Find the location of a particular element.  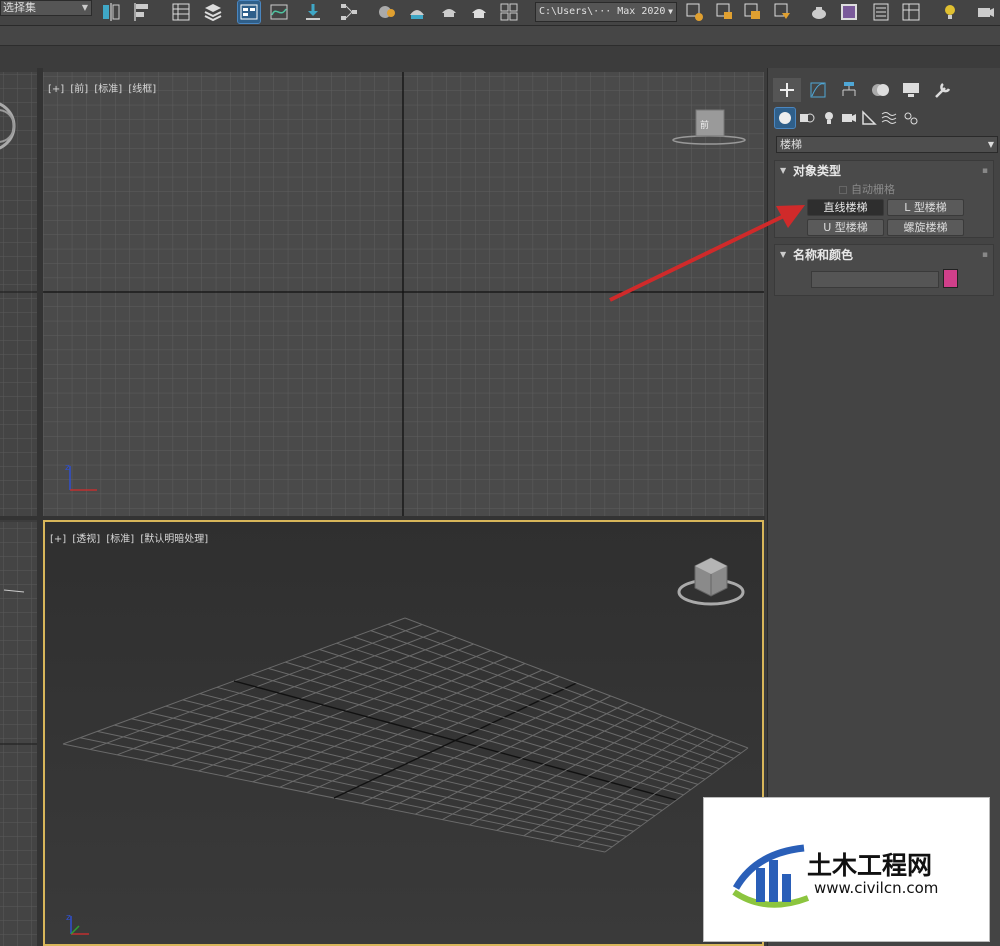

checkbox-icon is located at coordinates (843, 190).